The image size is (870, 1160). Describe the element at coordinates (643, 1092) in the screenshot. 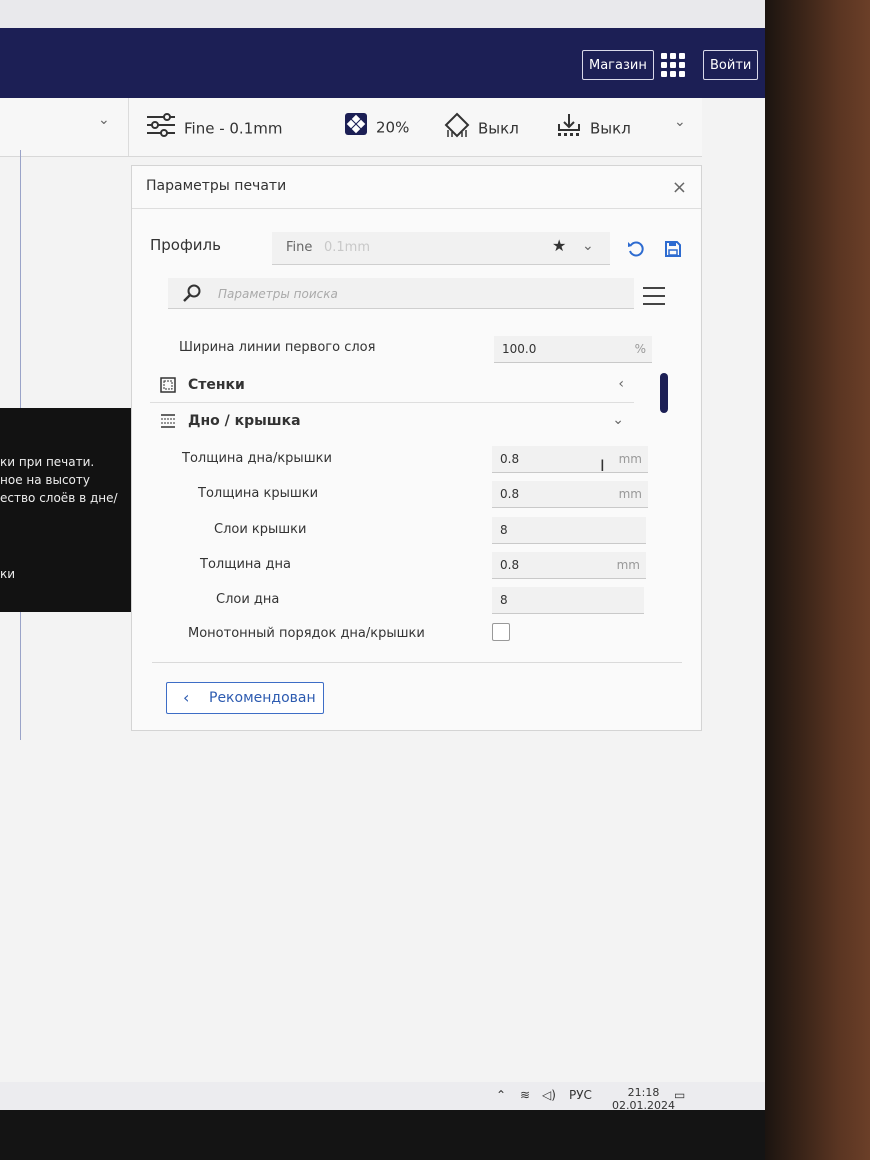

I see `clock-time: 21:18` at that location.